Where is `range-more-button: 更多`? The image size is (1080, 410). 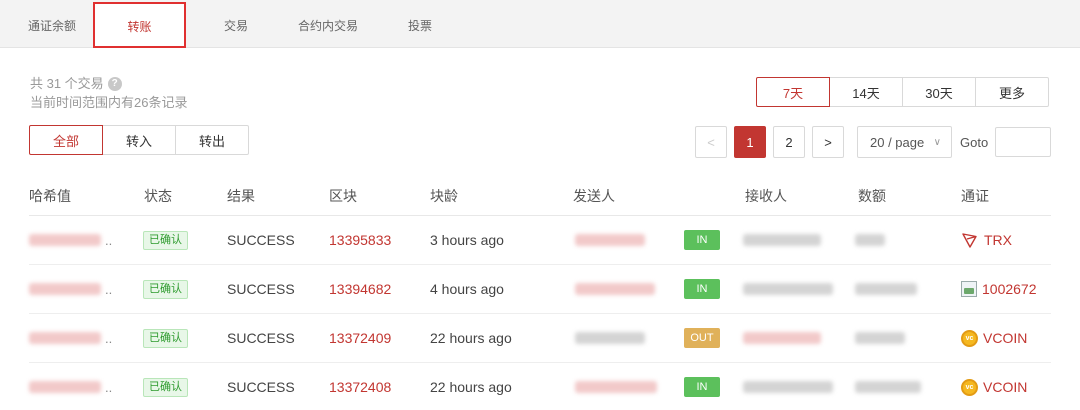
range-more-button: 更多 is located at coordinates (1012, 92).